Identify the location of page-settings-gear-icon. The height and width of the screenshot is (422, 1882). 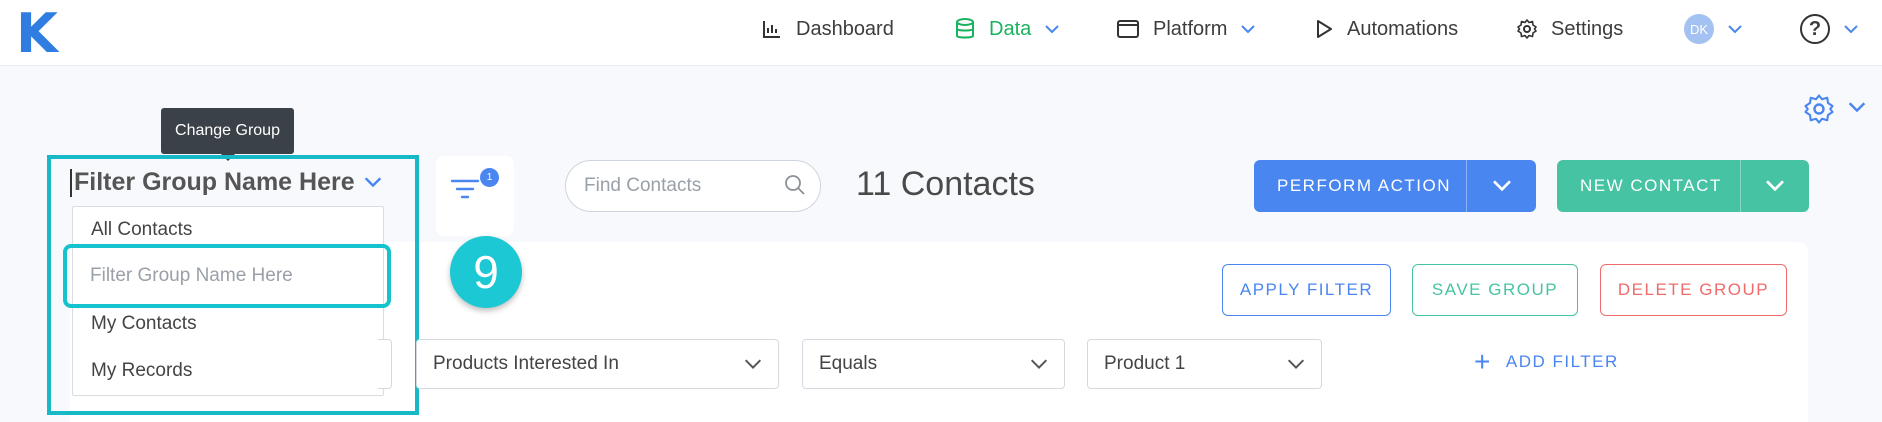
(1819, 109).